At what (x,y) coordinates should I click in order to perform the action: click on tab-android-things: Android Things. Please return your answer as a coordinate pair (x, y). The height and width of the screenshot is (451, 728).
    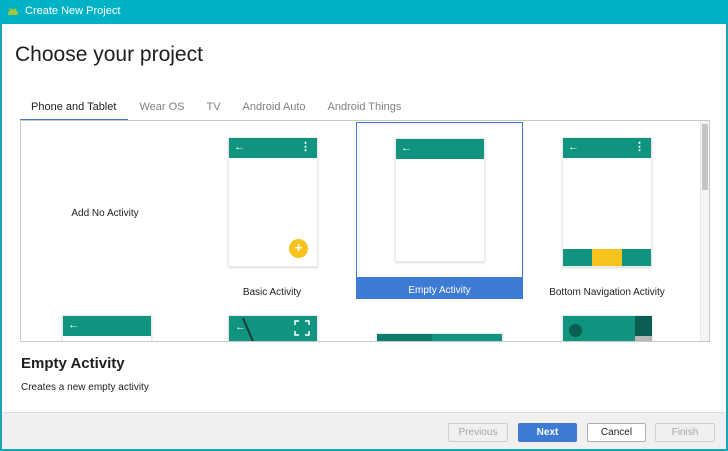
    Looking at the image, I should click on (365, 110).